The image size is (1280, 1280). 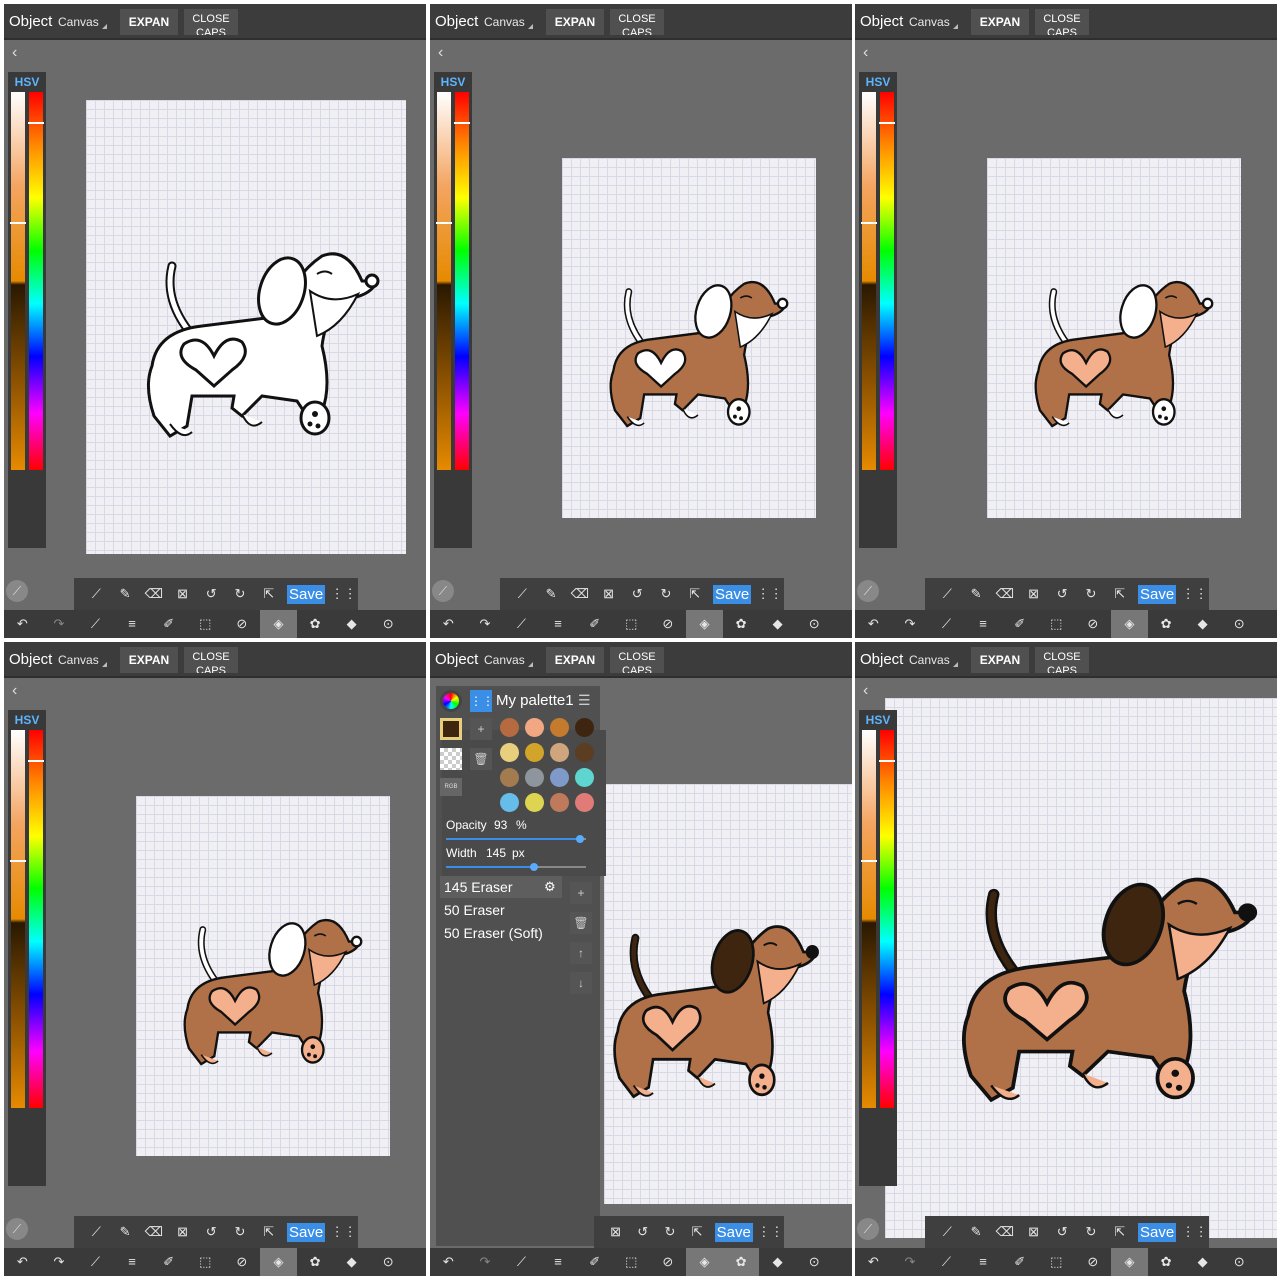 I want to click on add-swatch-button: +, so click(x=481, y=729).